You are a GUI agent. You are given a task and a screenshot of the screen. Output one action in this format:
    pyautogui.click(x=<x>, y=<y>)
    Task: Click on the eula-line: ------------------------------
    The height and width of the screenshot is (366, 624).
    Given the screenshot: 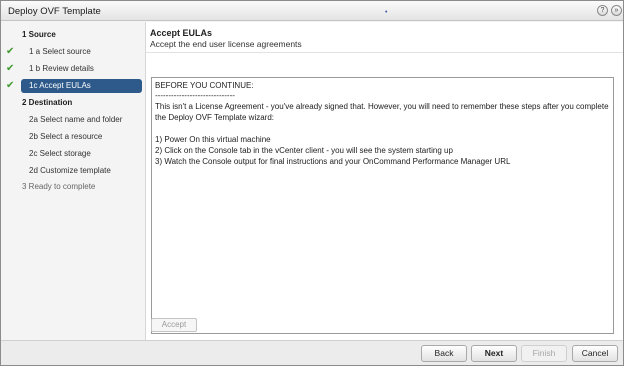 What is the action you would take?
    pyautogui.click(x=195, y=95)
    